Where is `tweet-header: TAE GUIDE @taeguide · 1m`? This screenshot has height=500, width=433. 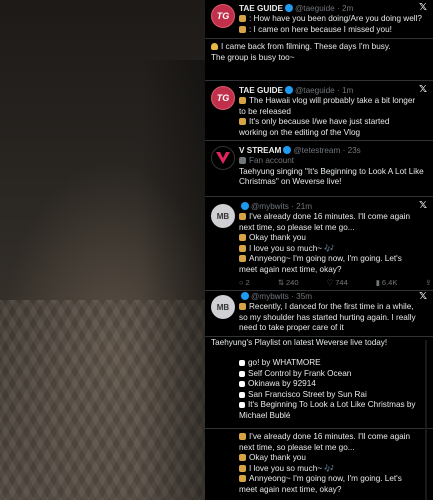 tweet-header: TAE GUIDE @taeguide · 1m is located at coordinates (296, 90).